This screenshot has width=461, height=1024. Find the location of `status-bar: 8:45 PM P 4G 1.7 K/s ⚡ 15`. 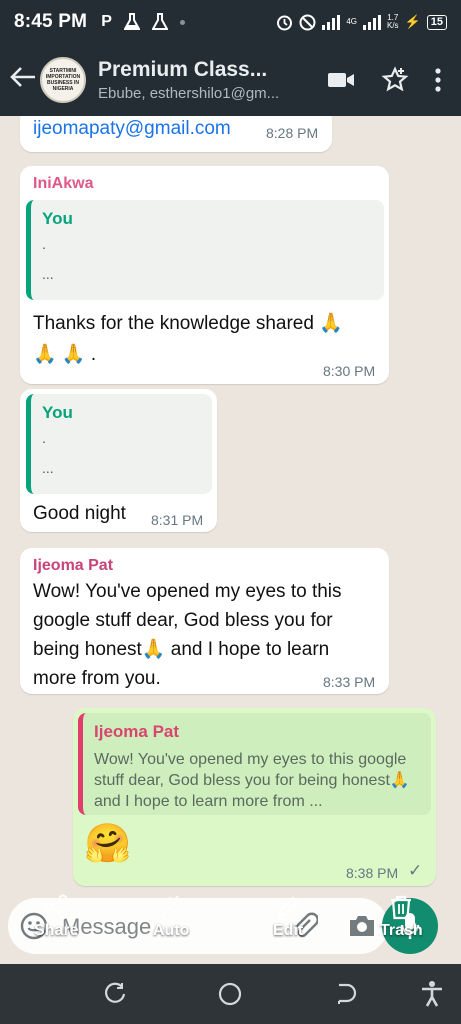

status-bar: 8:45 PM P 4G 1.7 K/s ⚡ 15 is located at coordinates (230, 22).